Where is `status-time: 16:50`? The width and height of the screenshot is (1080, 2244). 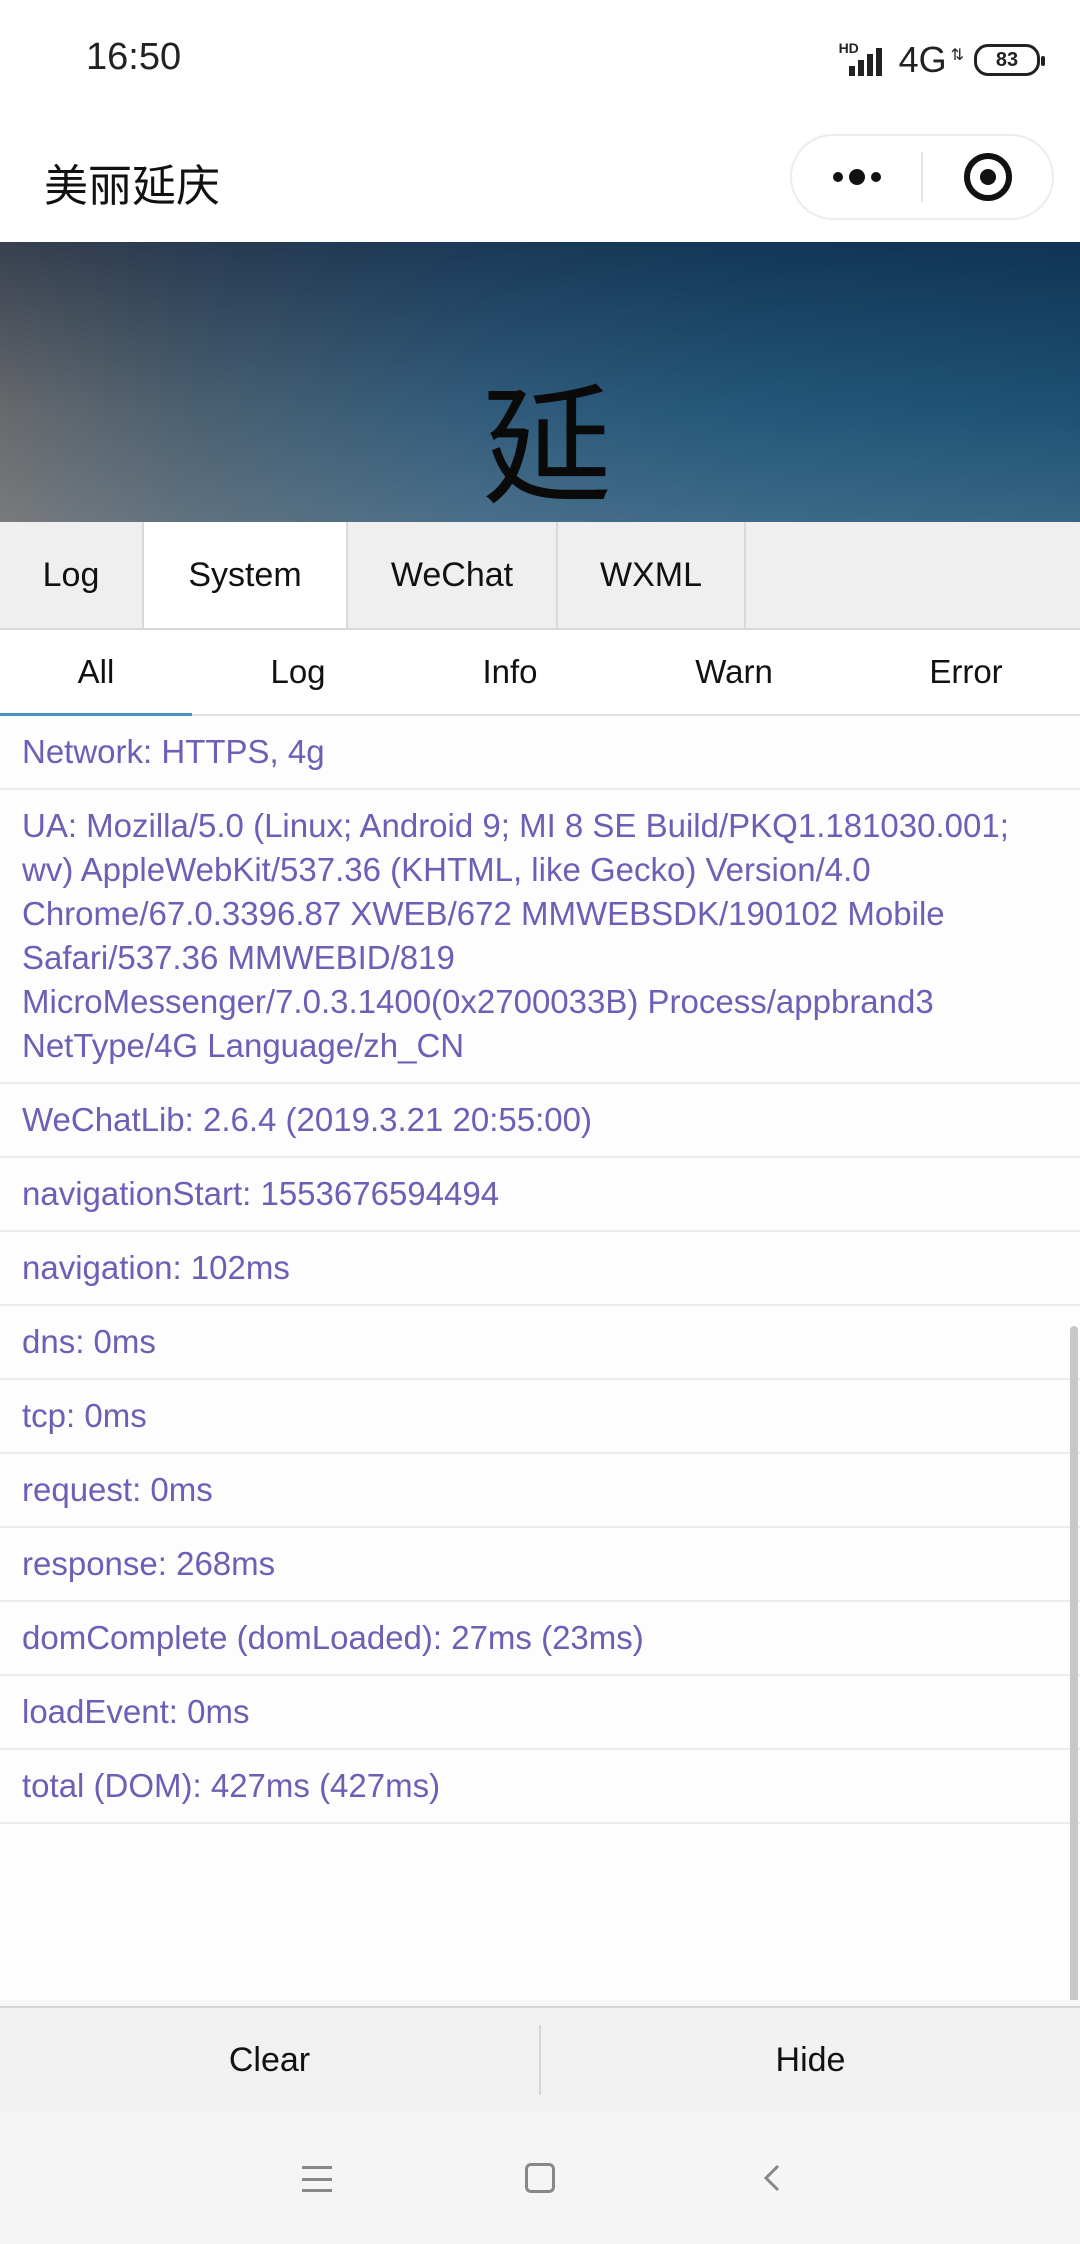 status-time: 16:50 is located at coordinates (134, 57).